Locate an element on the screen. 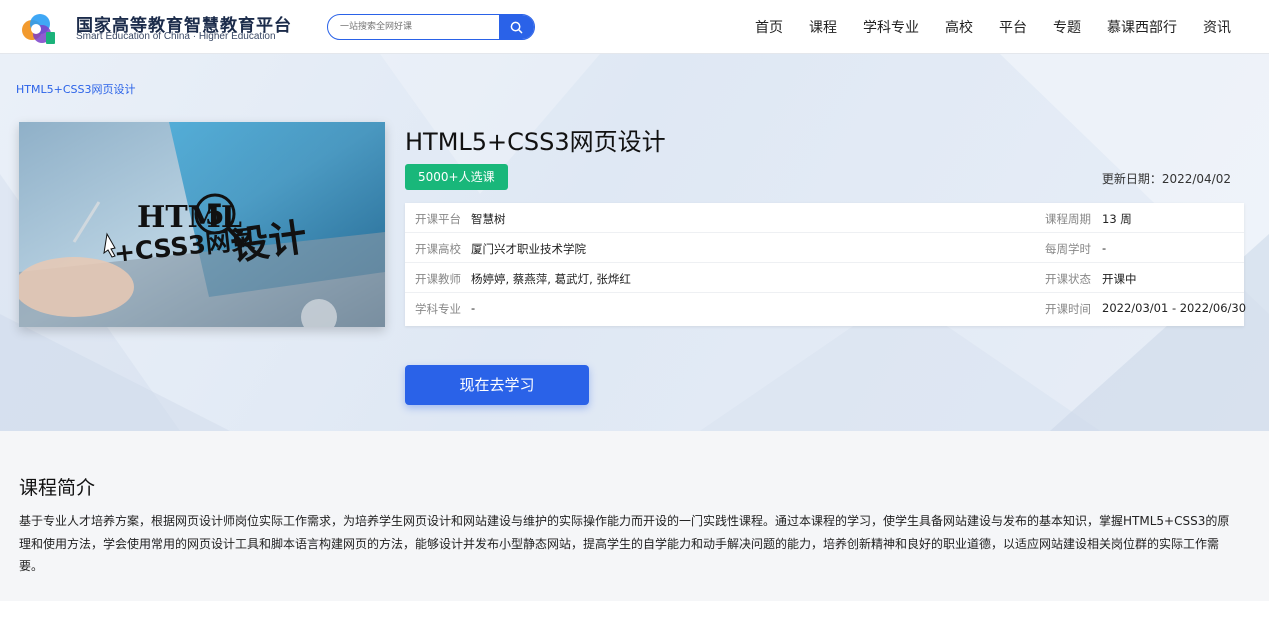  info-label: 开课高校 is located at coordinates (438, 249).